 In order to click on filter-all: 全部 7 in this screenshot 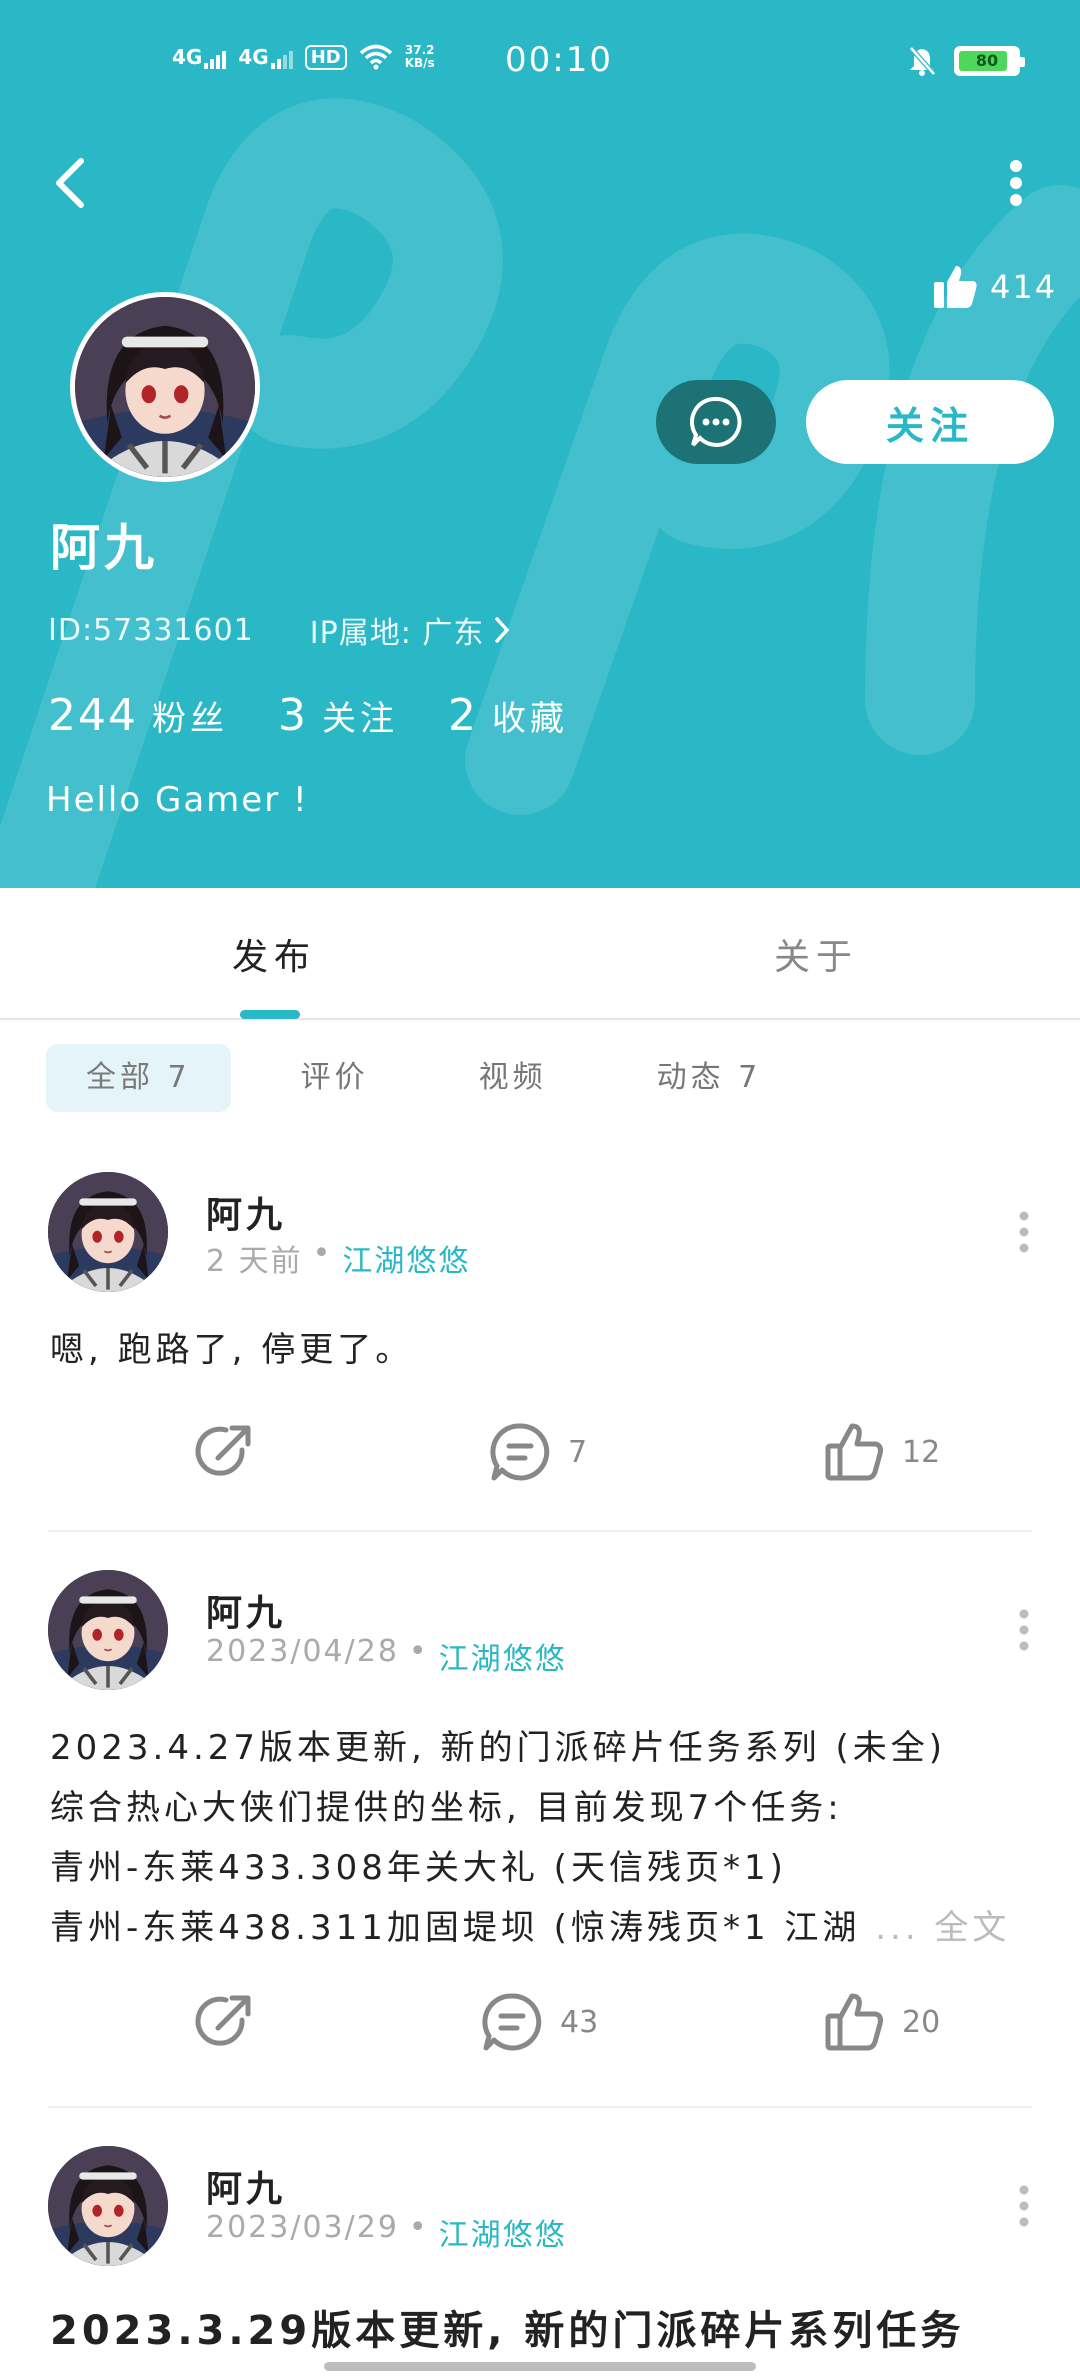, I will do `click(138, 1078)`.